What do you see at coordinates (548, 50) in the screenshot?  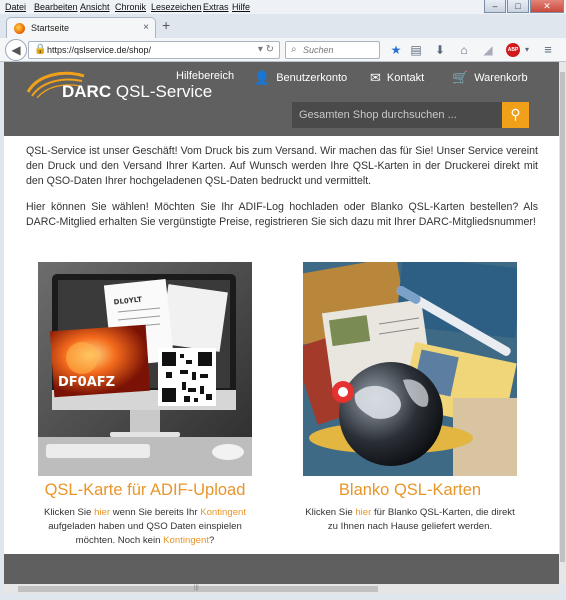 I see `hamburger-menu-icon: ≡` at bounding box center [548, 50].